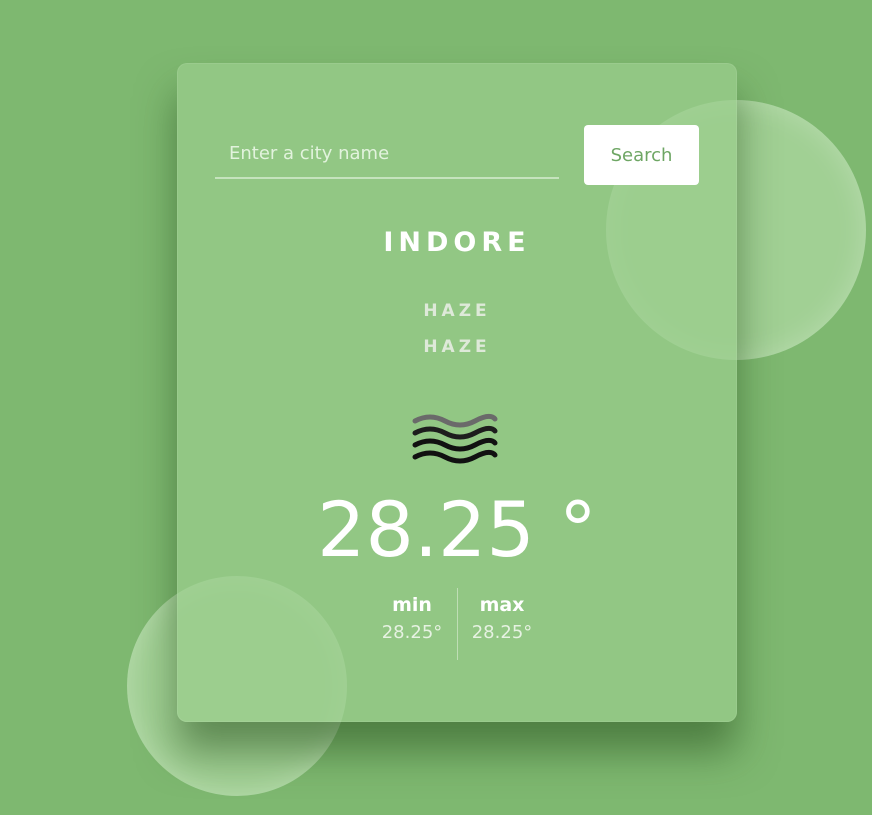 This screenshot has width=872, height=815. What do you see at coordinates (412, 605) in the screenshot?
I see `min-label: min` at bounding box center [412, 605].